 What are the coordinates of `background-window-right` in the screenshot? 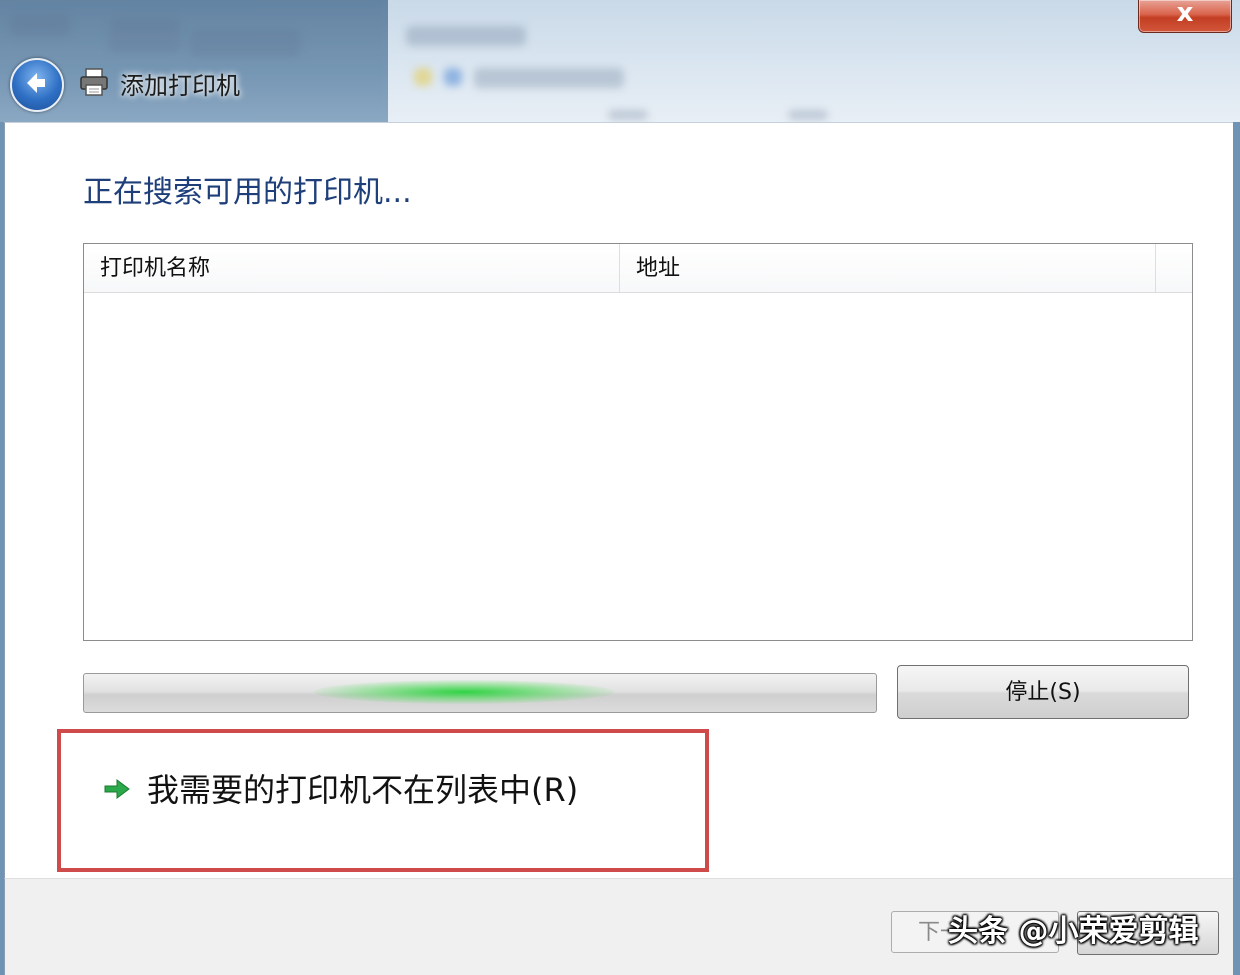 It's located at (814, 61).